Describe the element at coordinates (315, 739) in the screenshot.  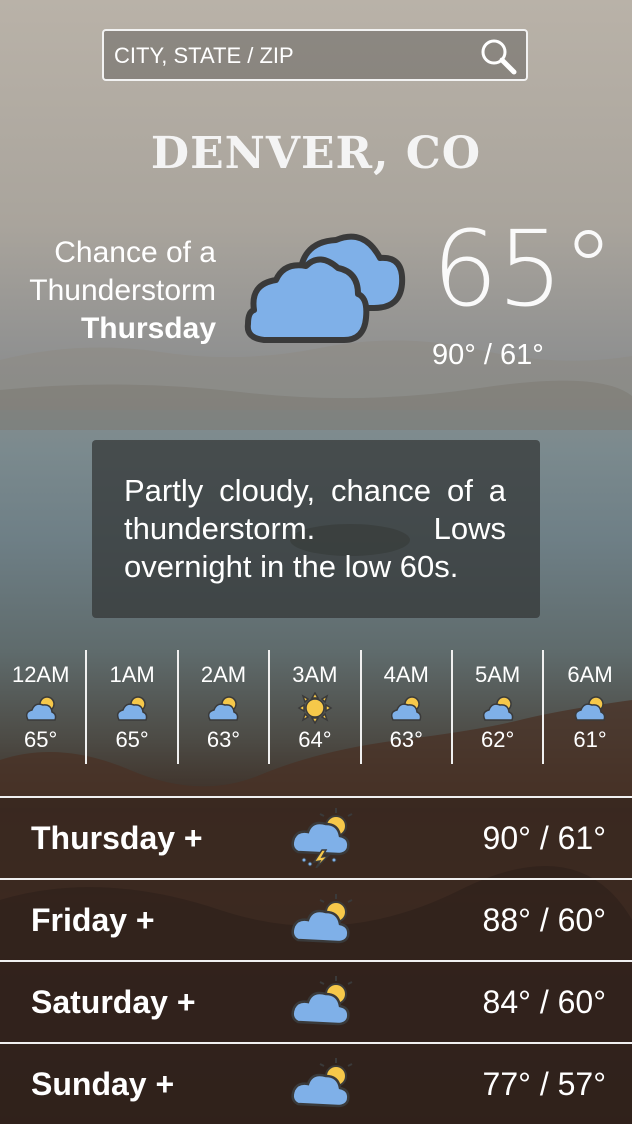
I see `hour-temp: 64°` at that location.